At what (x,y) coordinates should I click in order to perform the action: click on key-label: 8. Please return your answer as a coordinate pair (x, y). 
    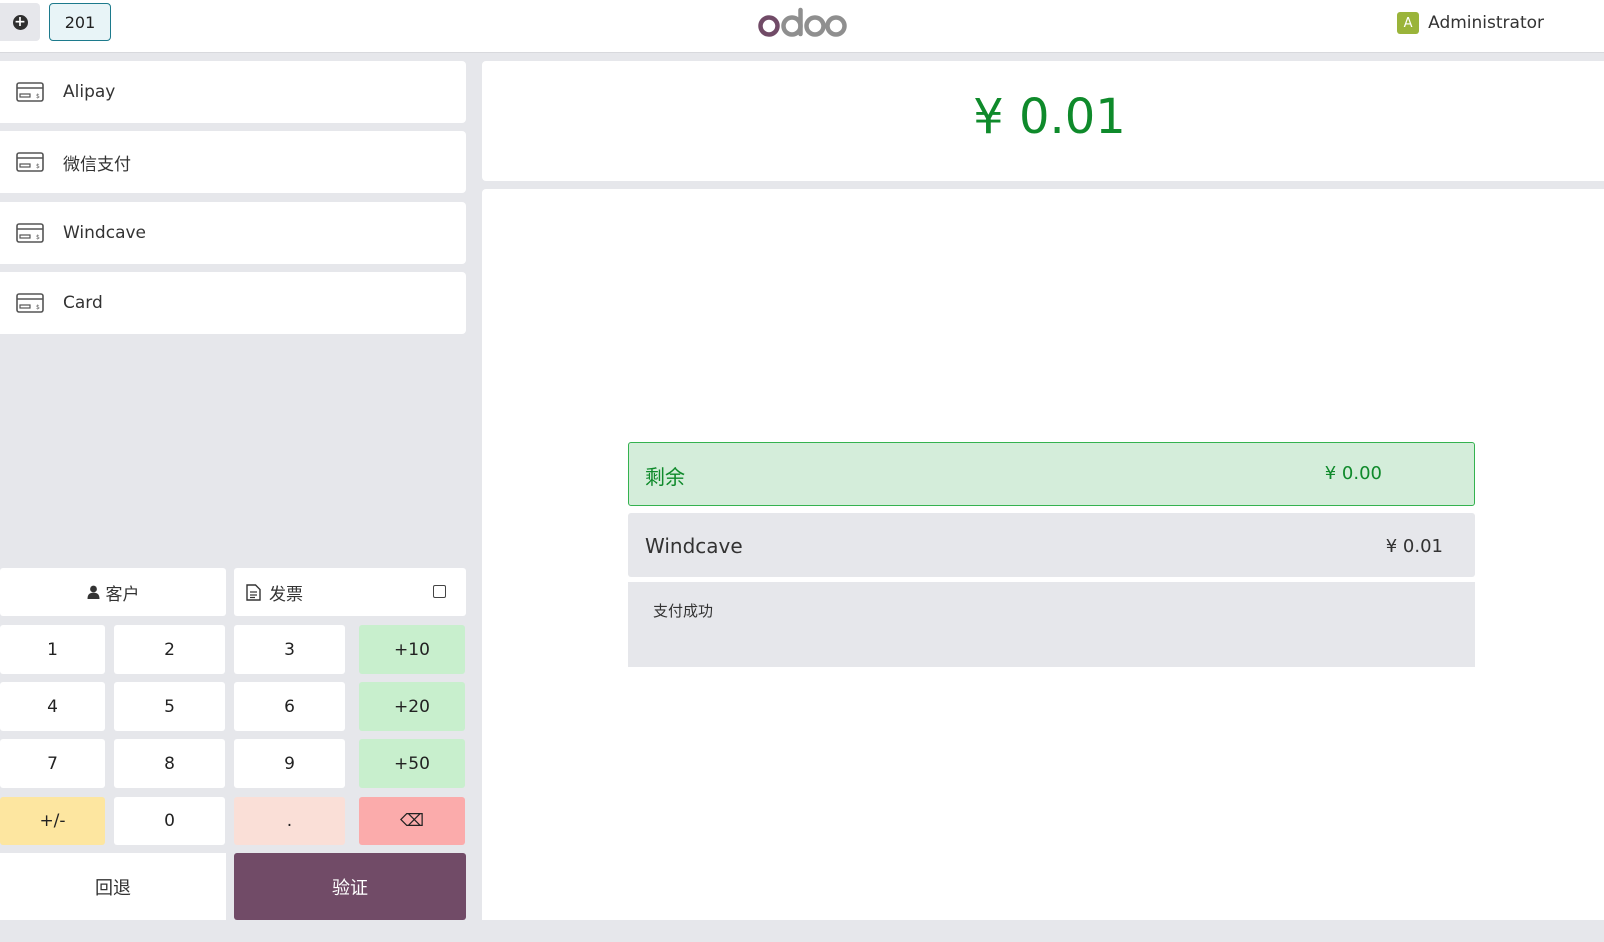
    Looking at the image, I should click on (169, 763).